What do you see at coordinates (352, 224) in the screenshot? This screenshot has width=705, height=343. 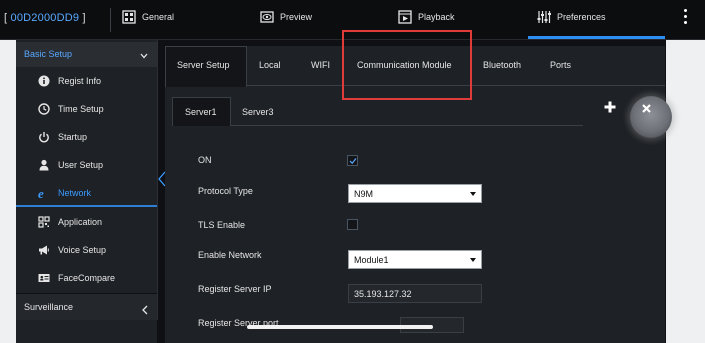 I see `tls-enable-checkbox` at bounding box center [352, 224].